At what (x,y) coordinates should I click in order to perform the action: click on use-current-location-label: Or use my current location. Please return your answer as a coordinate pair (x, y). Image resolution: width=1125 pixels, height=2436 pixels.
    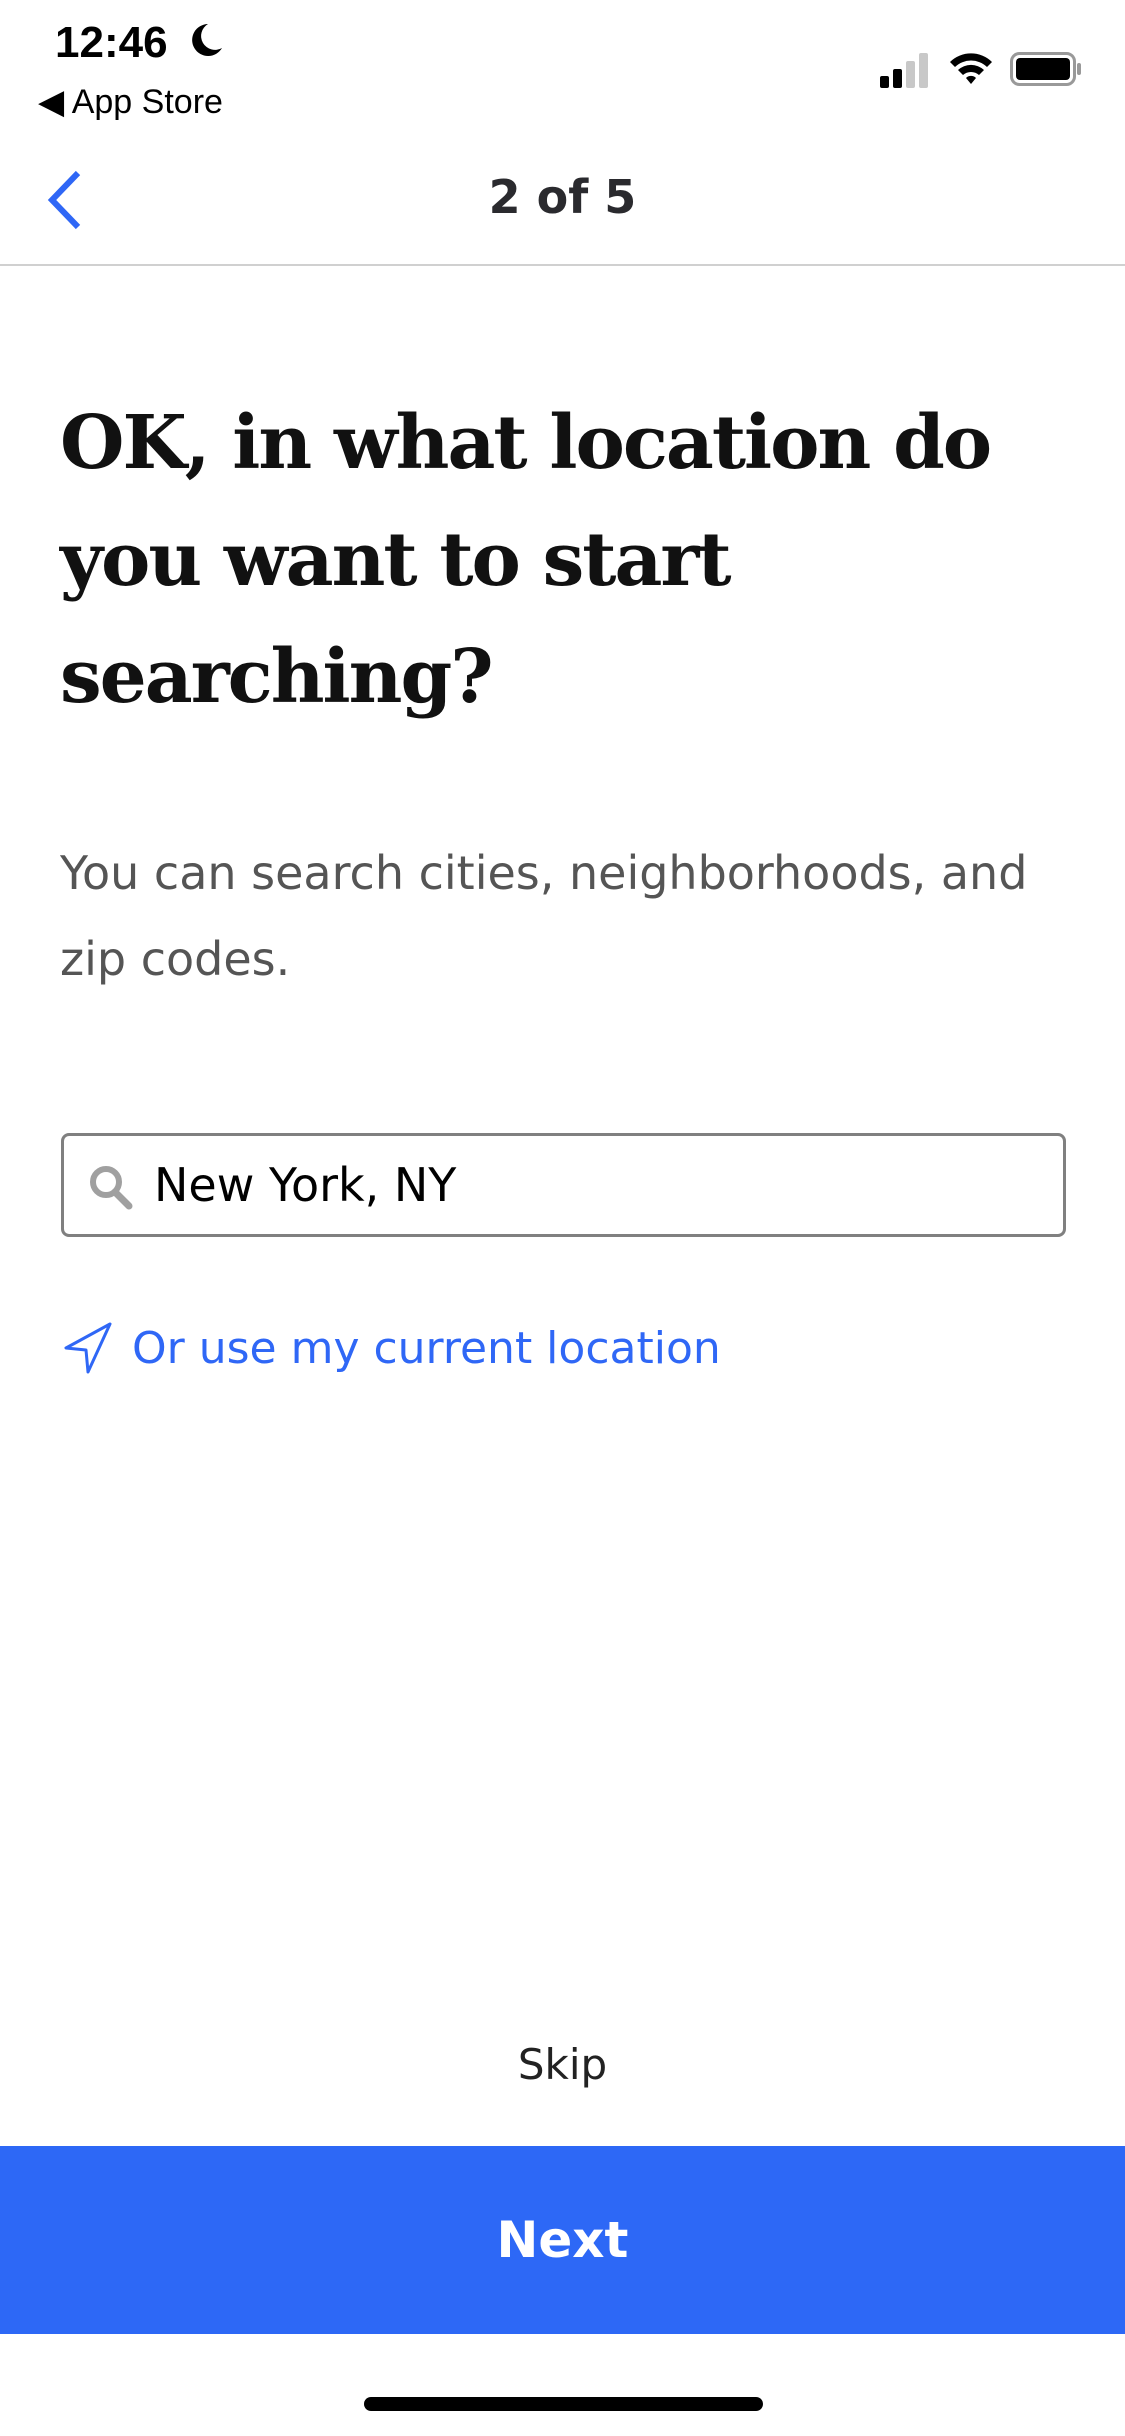
    Looking at the image, I should click on (426, 1348).